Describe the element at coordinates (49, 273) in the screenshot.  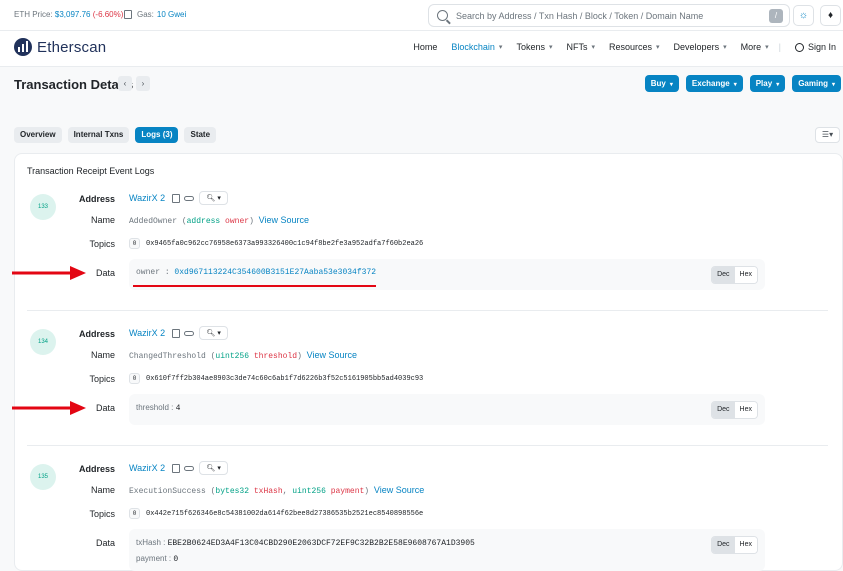
I see `annotation-arrow` at that location.